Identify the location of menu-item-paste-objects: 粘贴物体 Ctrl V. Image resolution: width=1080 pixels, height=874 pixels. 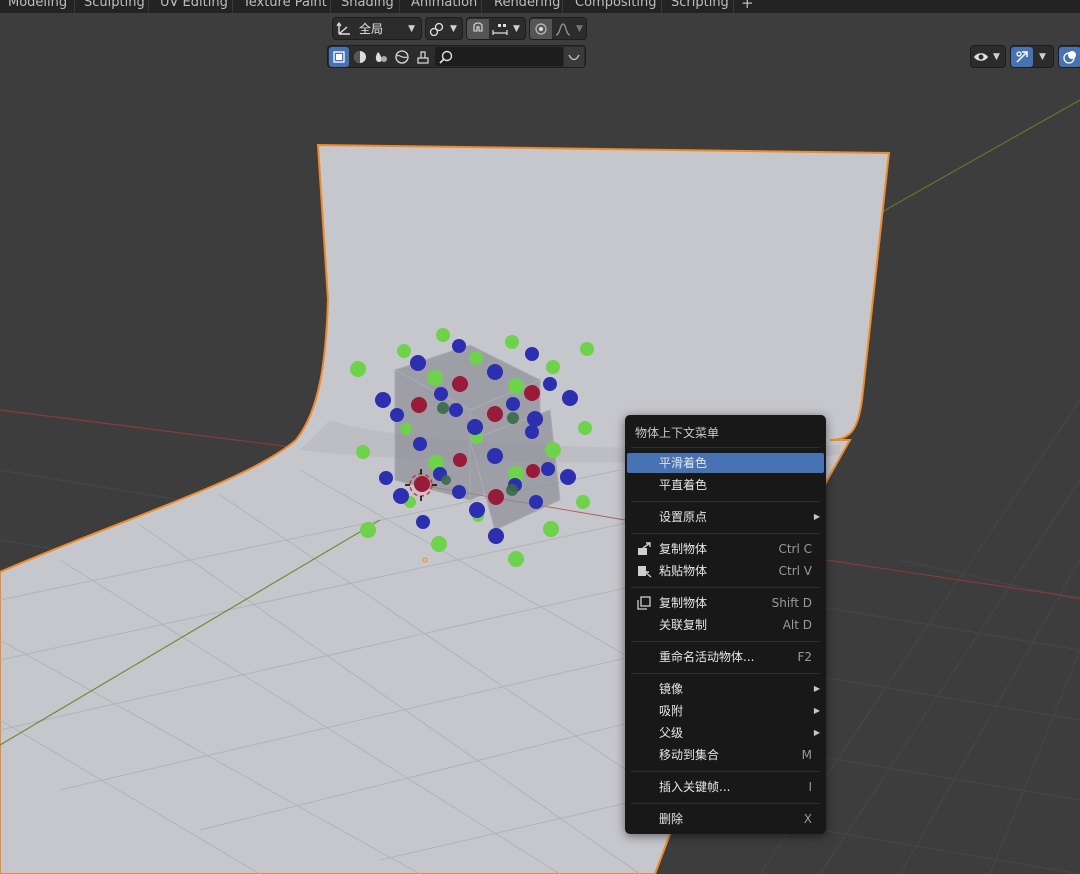
(725, 571).